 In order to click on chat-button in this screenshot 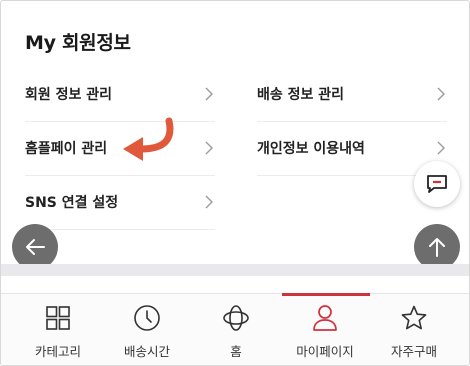, I will do `click(437, 184)`.